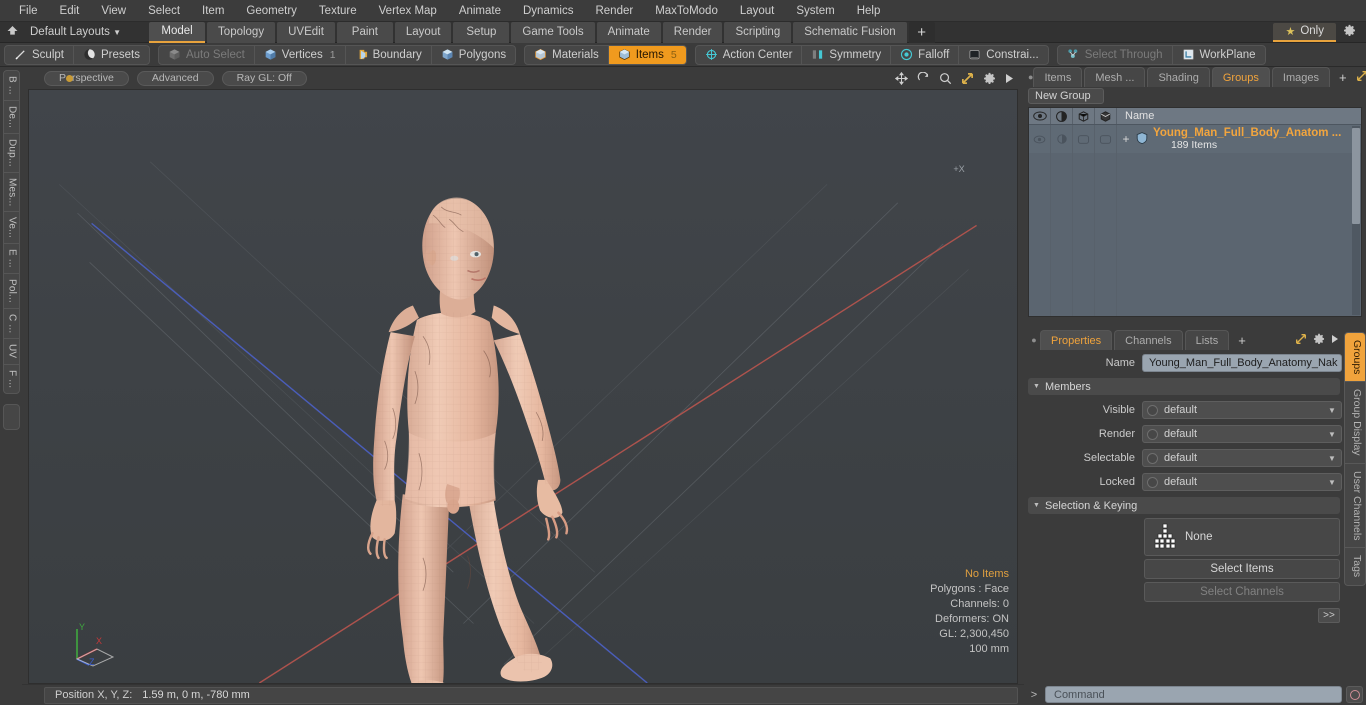 This screenshot has height=705, width=1366. Describe the element at coordinates (749, 54) in the screenshot. I see `action-center-button: Action Center` at that location.